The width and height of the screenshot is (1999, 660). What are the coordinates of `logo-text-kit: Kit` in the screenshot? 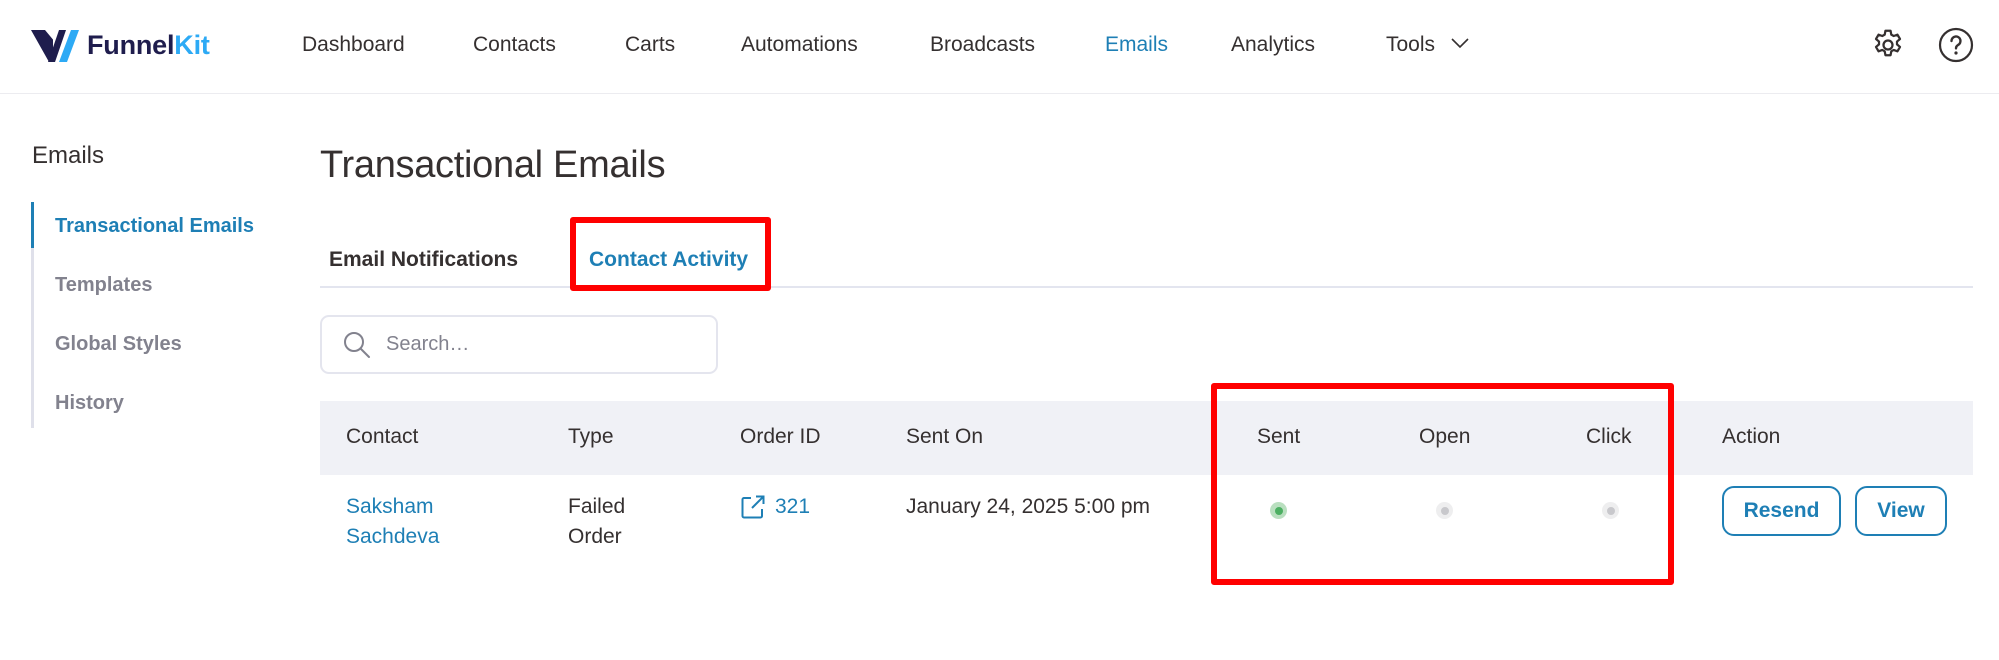 It's located at (192, 44).